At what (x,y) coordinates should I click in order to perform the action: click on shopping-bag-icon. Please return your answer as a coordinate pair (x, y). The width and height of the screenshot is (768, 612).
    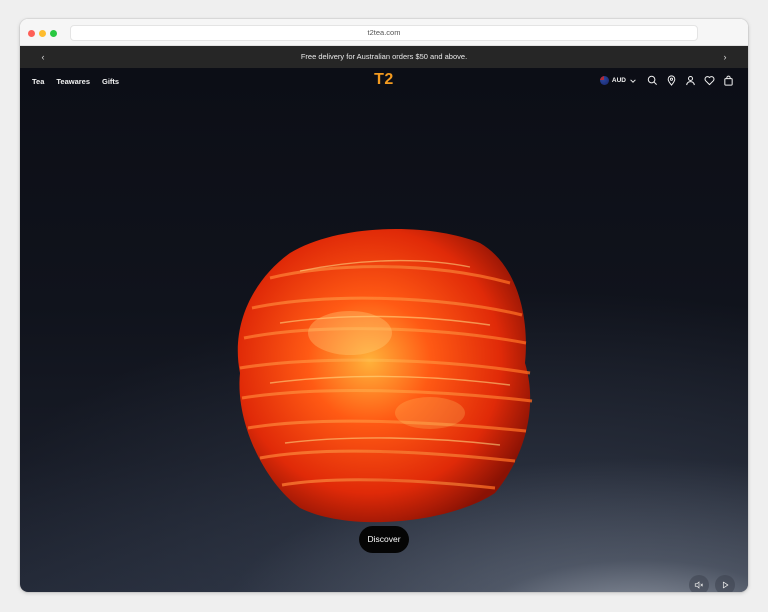
    Looking at the image, I should click on (728, 80).